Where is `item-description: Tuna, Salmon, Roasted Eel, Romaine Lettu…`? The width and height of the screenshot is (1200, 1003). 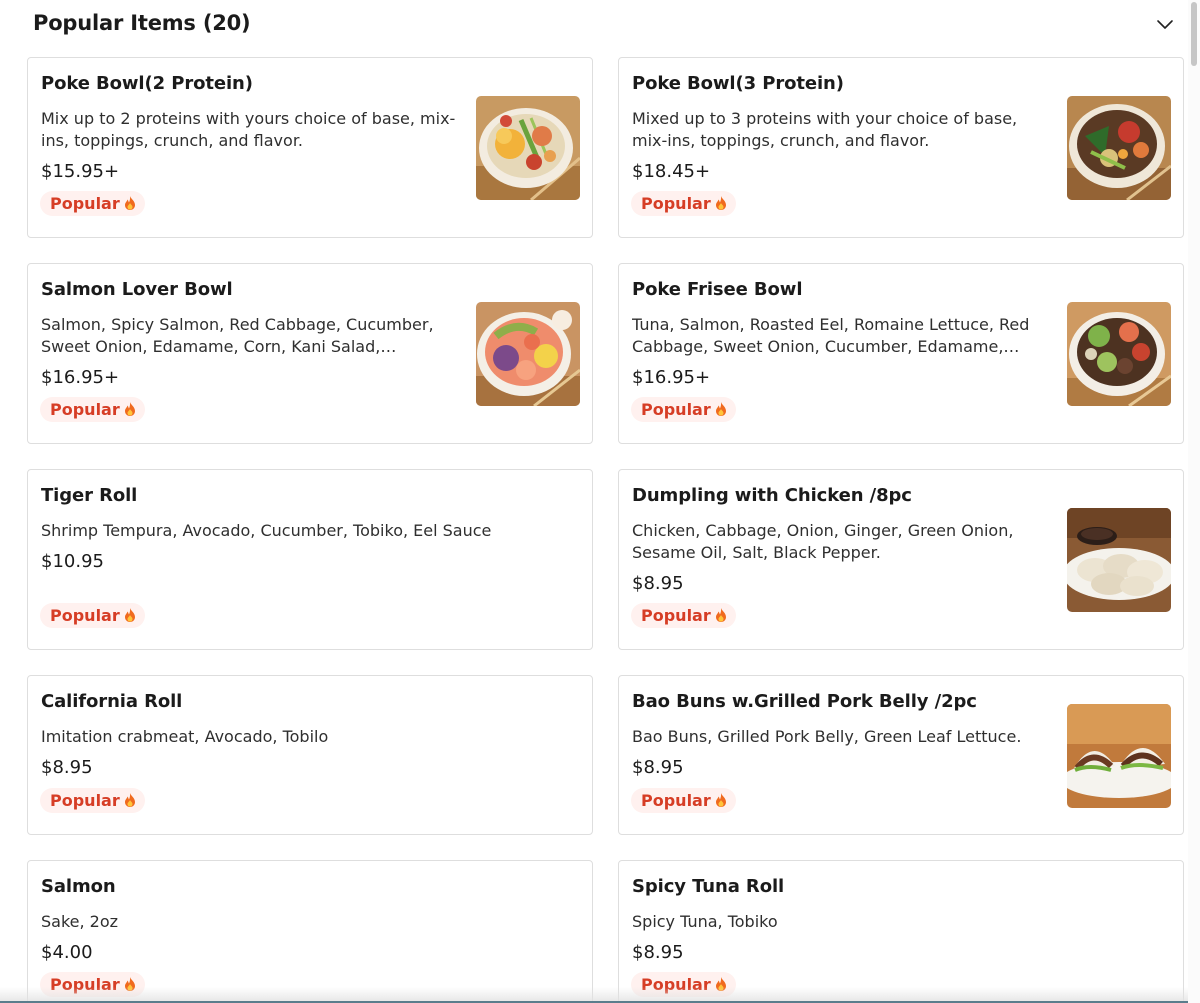 item-description: Tuna, Salmon, Roasted Eel, Romaine Lettu… is located at coordinates (831, 335).